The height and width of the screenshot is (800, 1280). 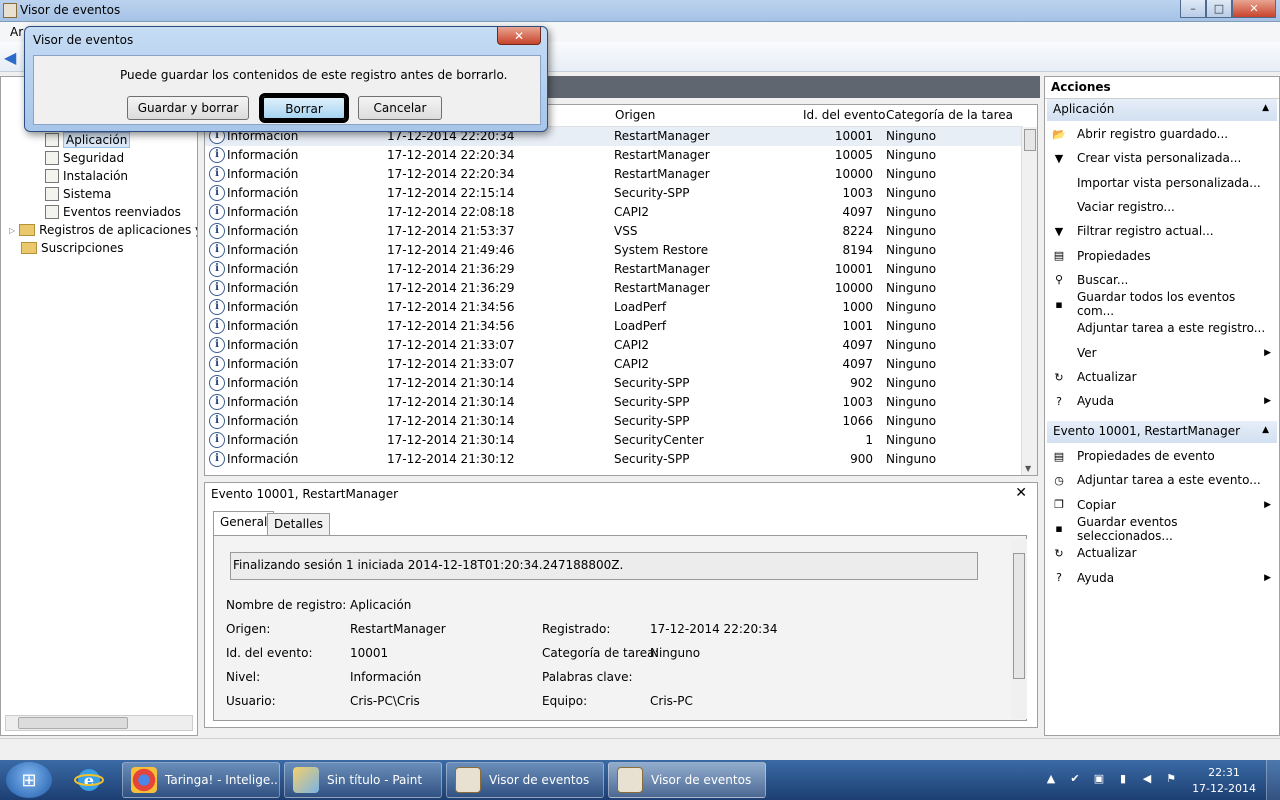 What do you see at coordinates (1021, 493) in the screenshot?
I see `close-icon: ✕` at bounding box center [1021, 493].